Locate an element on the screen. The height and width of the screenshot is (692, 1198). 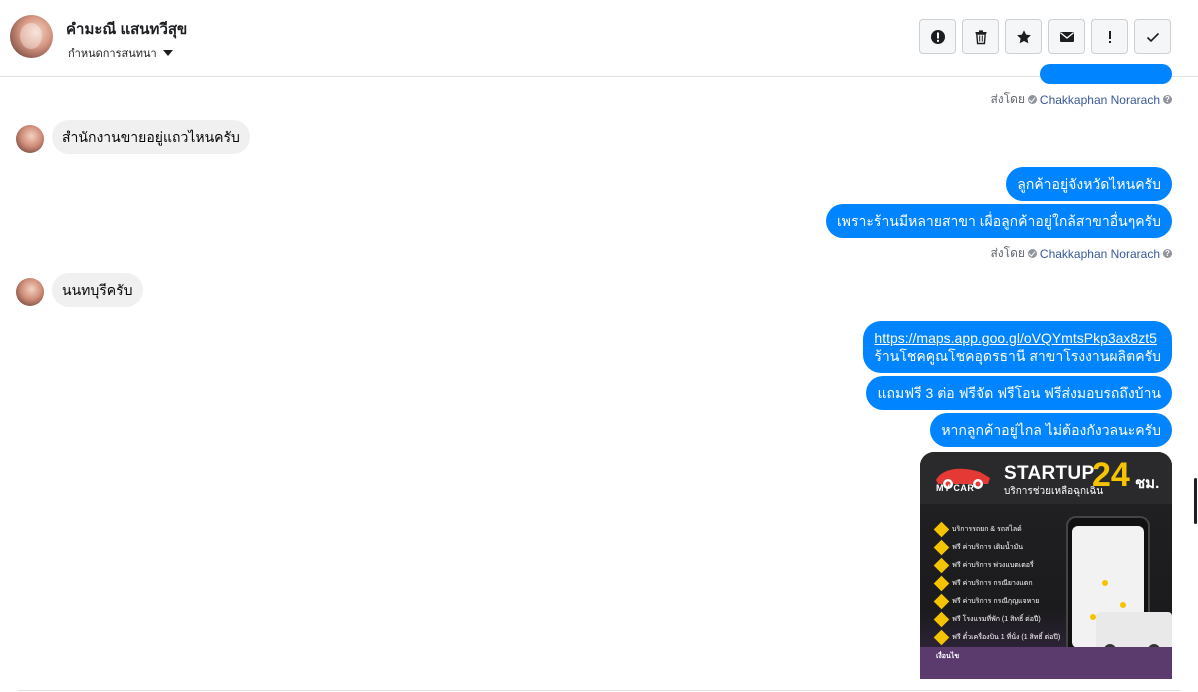
service-item: บริการรถยก & รถสไลด์ is located at coordinates (999, 529).